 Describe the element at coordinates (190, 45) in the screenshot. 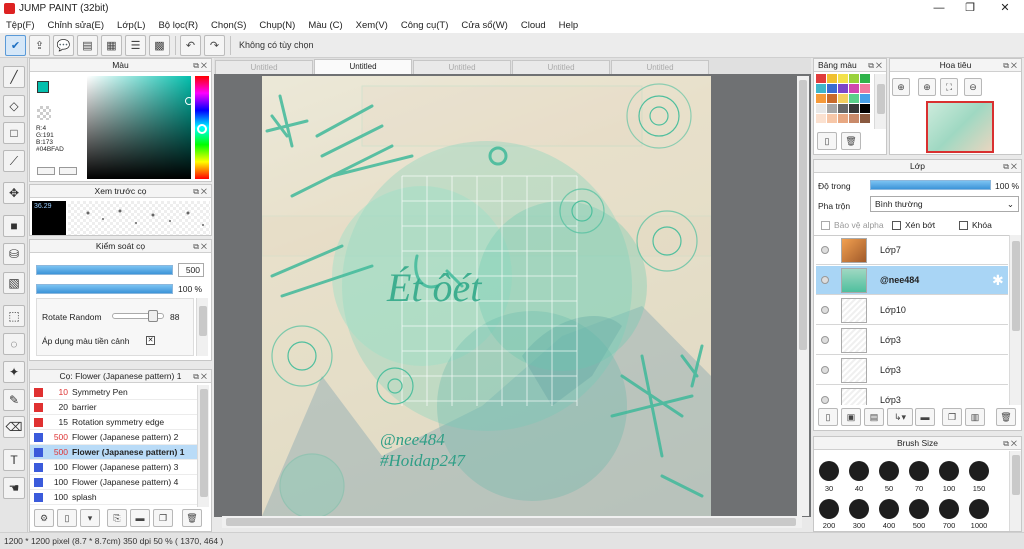

I see `undo-icon: ↶` at that location.